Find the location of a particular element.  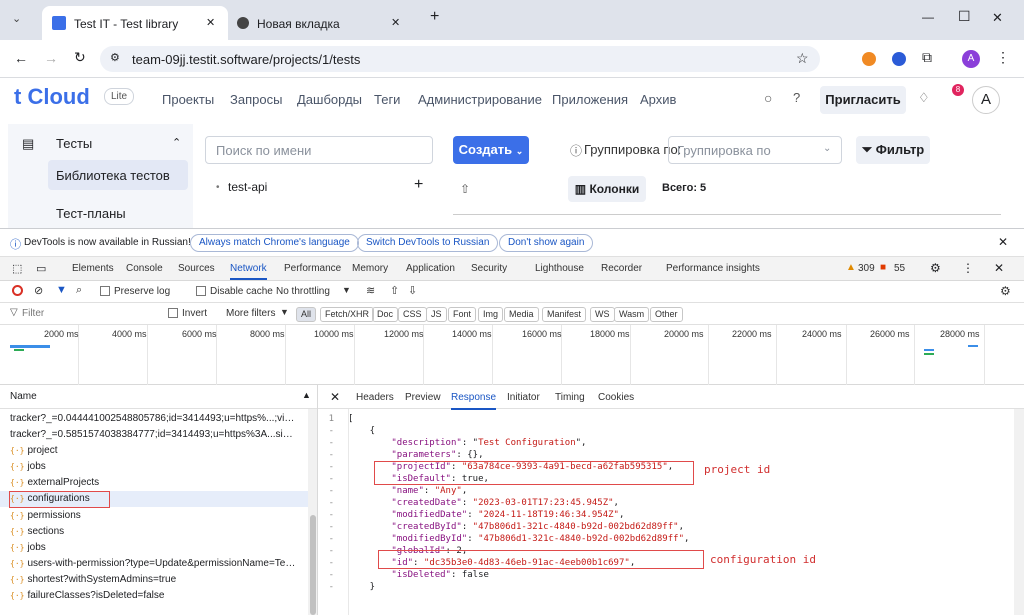

add-section-icon: + is located at coordinates (418, 185).